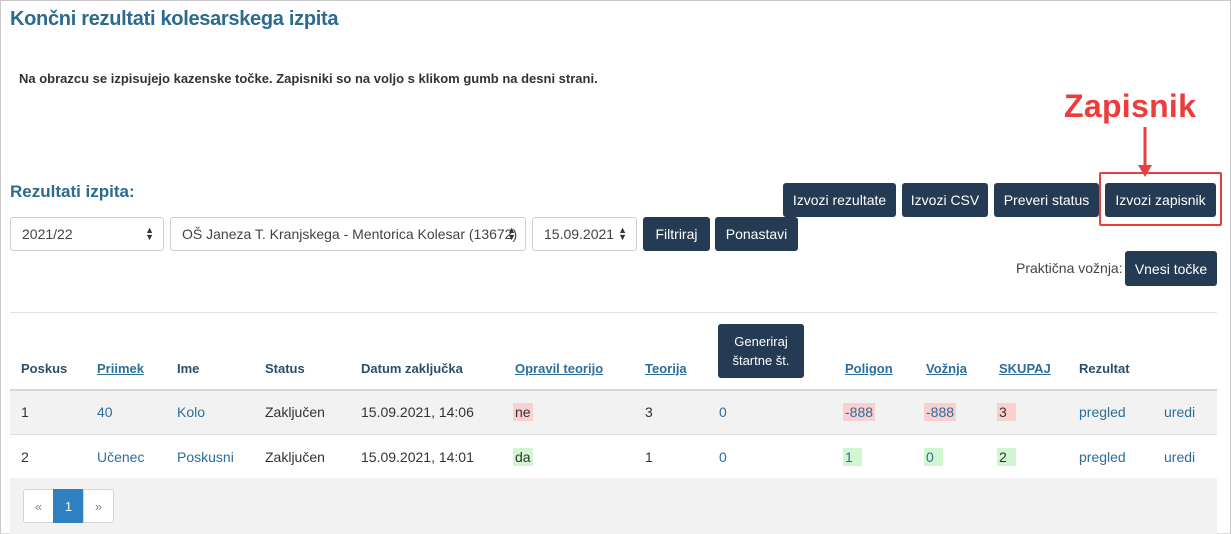  I want to click on practical-drive-label: Praktična vožnja:, so click(1069, 268).